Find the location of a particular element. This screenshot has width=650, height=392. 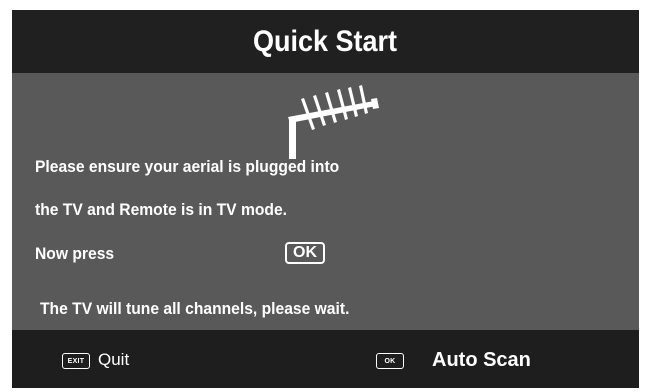

quit-button: EXIT Quit is located at coordinates (107, 359).